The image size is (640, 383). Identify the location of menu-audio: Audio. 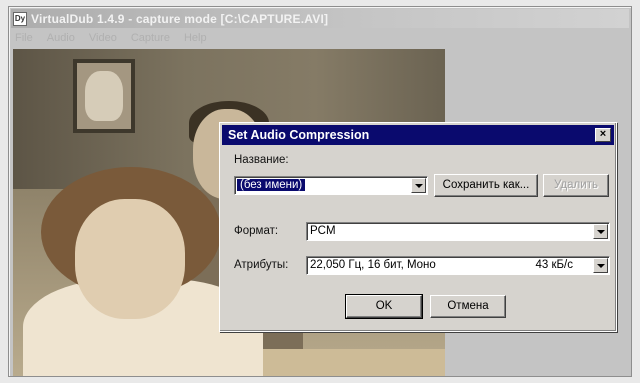
(61, 38).